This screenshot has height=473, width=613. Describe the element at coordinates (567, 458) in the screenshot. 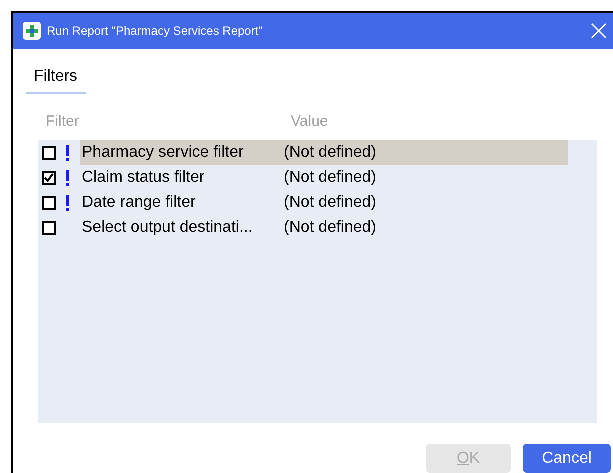

I see `cancel-button: Cancel` at that location.